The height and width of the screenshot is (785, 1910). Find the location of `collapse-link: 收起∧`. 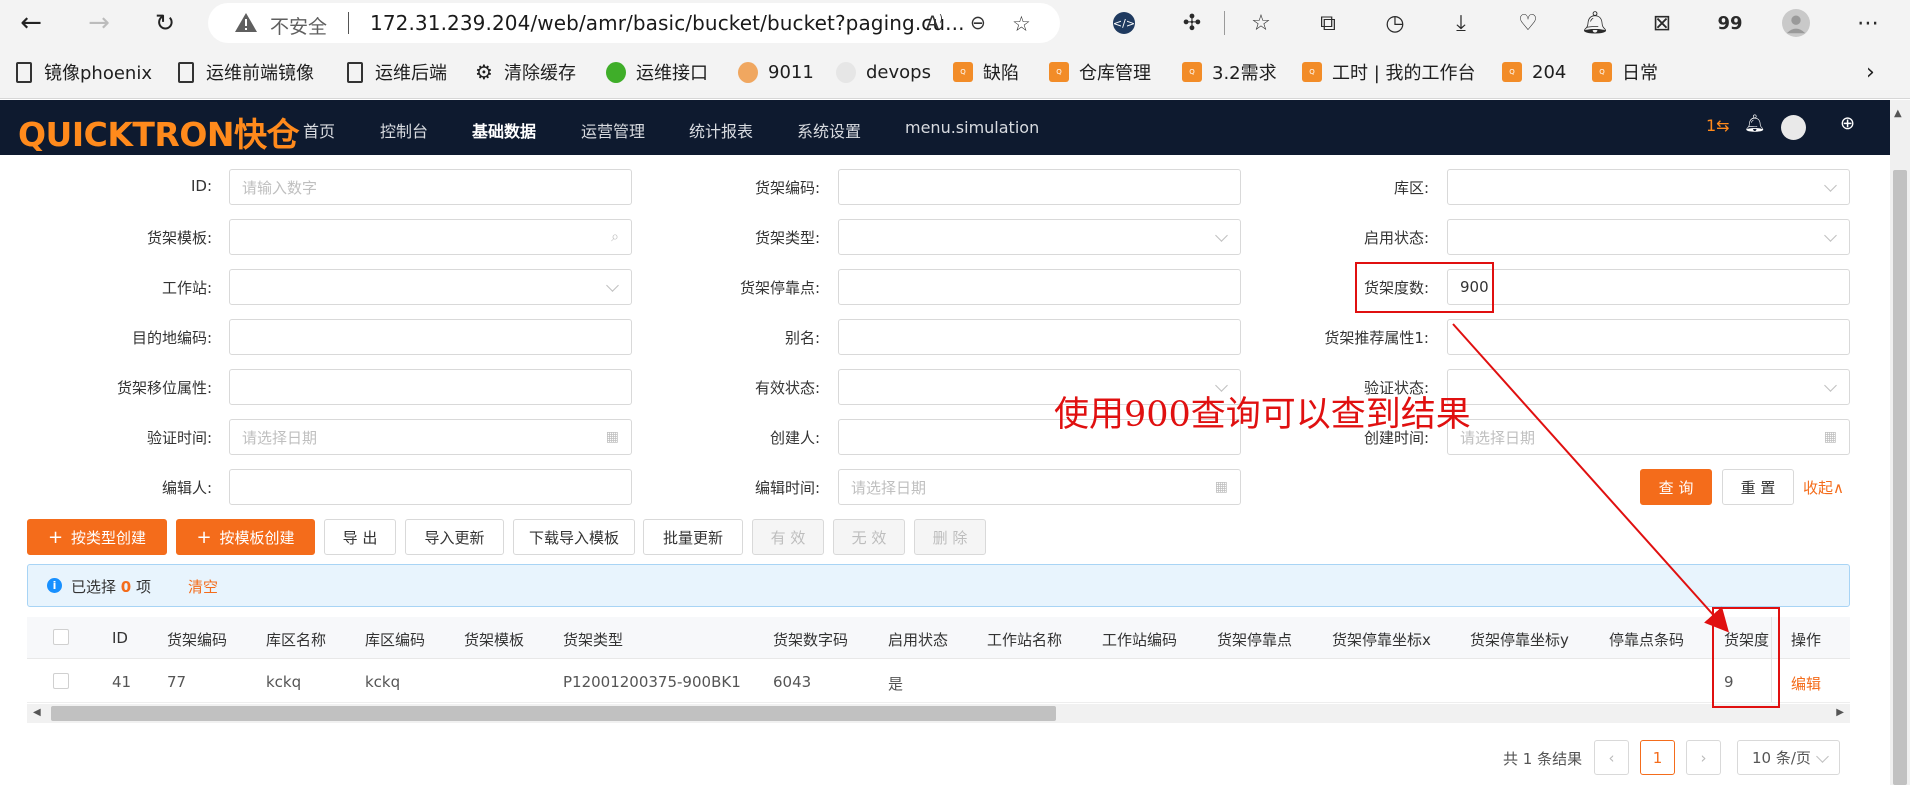

collapse-link: 收起∧ is located at coordinates (1823, 487).